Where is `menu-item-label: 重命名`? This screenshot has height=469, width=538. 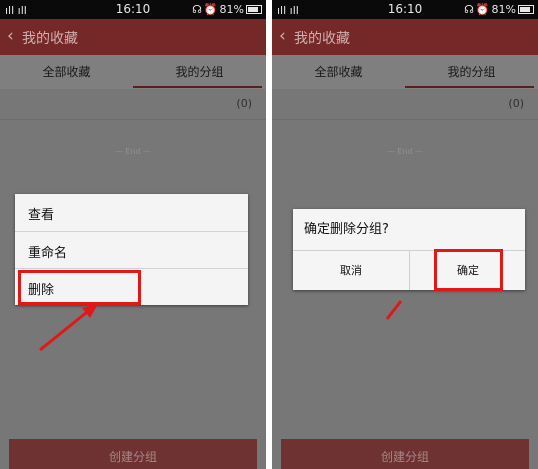 menu-item-label: 重命名 is located at coordinates (48, 253).